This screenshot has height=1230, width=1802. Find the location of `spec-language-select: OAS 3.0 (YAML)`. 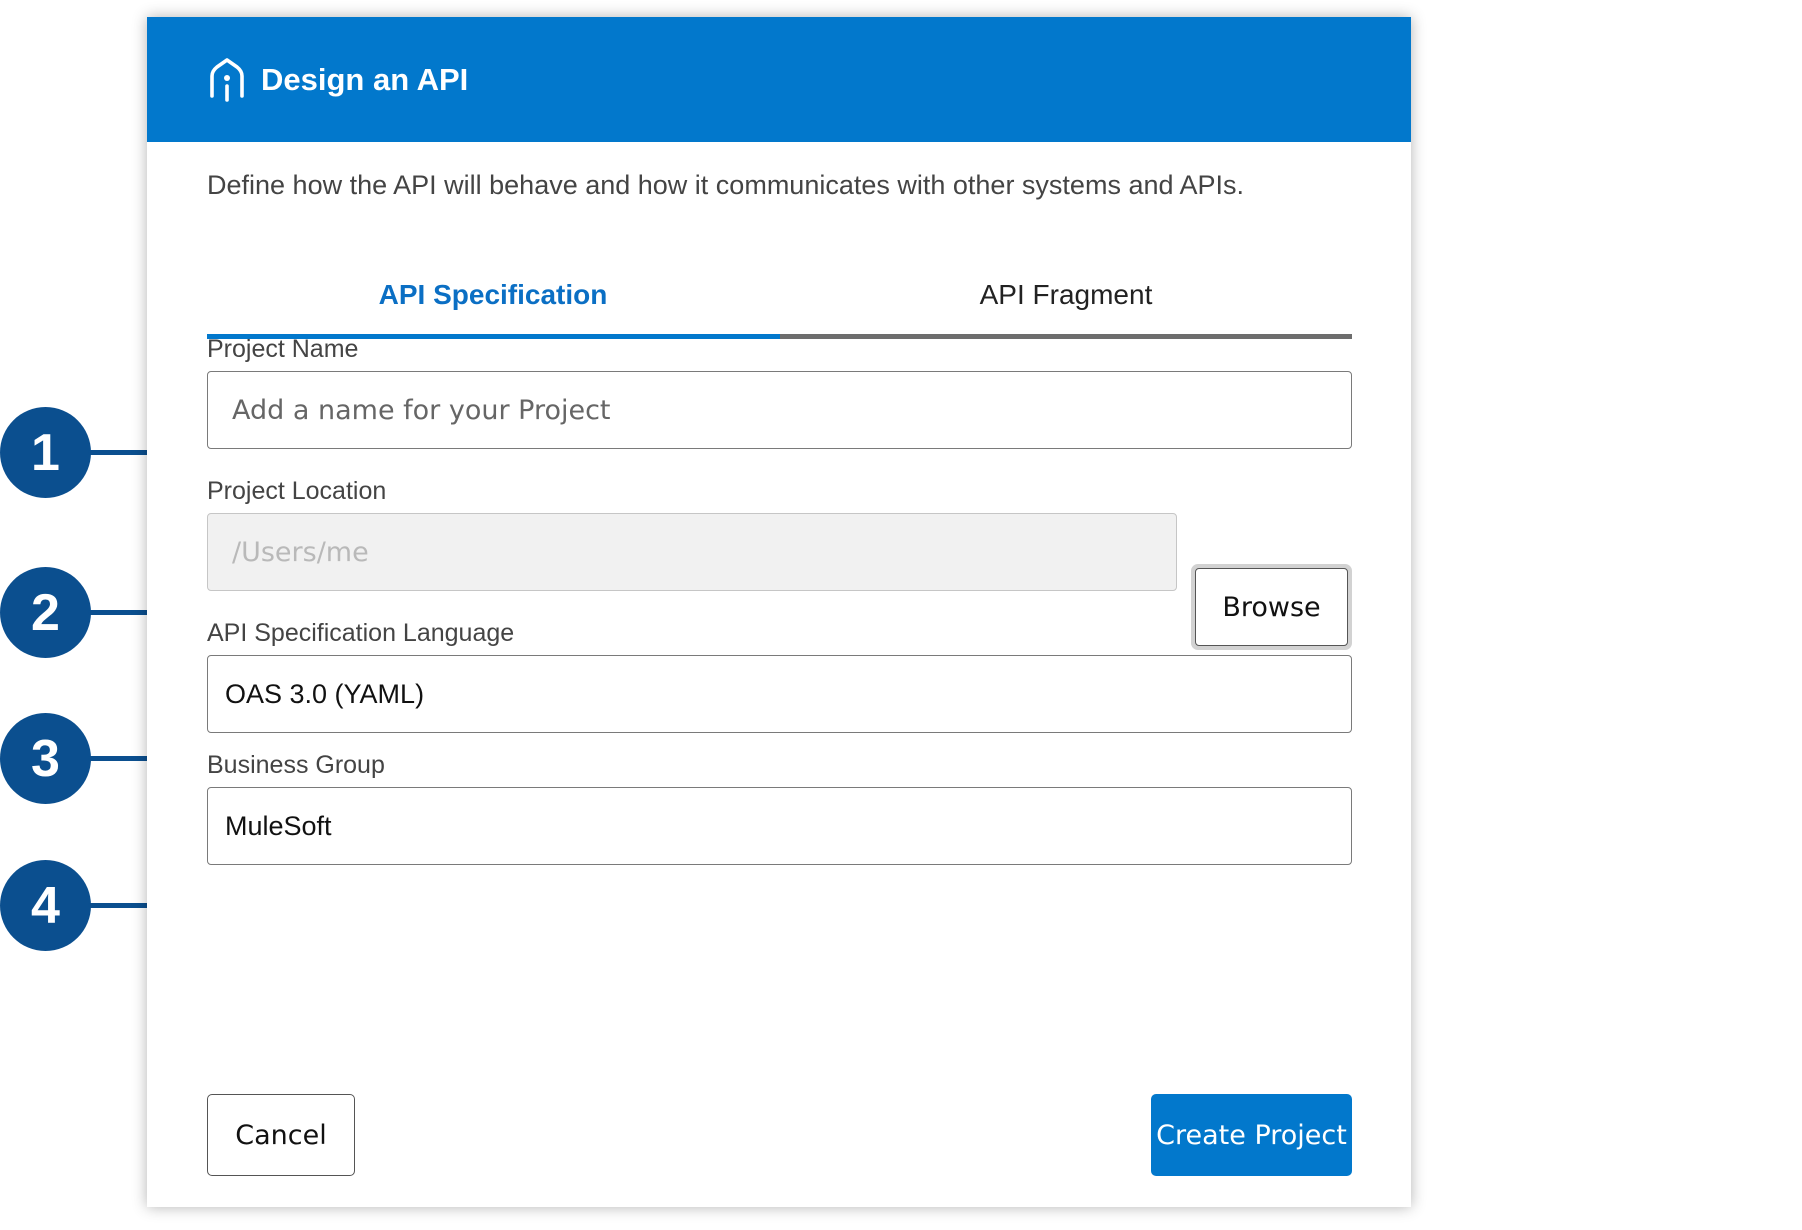

spec-language-select: OAS 3.0 (YAML) is located at coordinates (779, 694).